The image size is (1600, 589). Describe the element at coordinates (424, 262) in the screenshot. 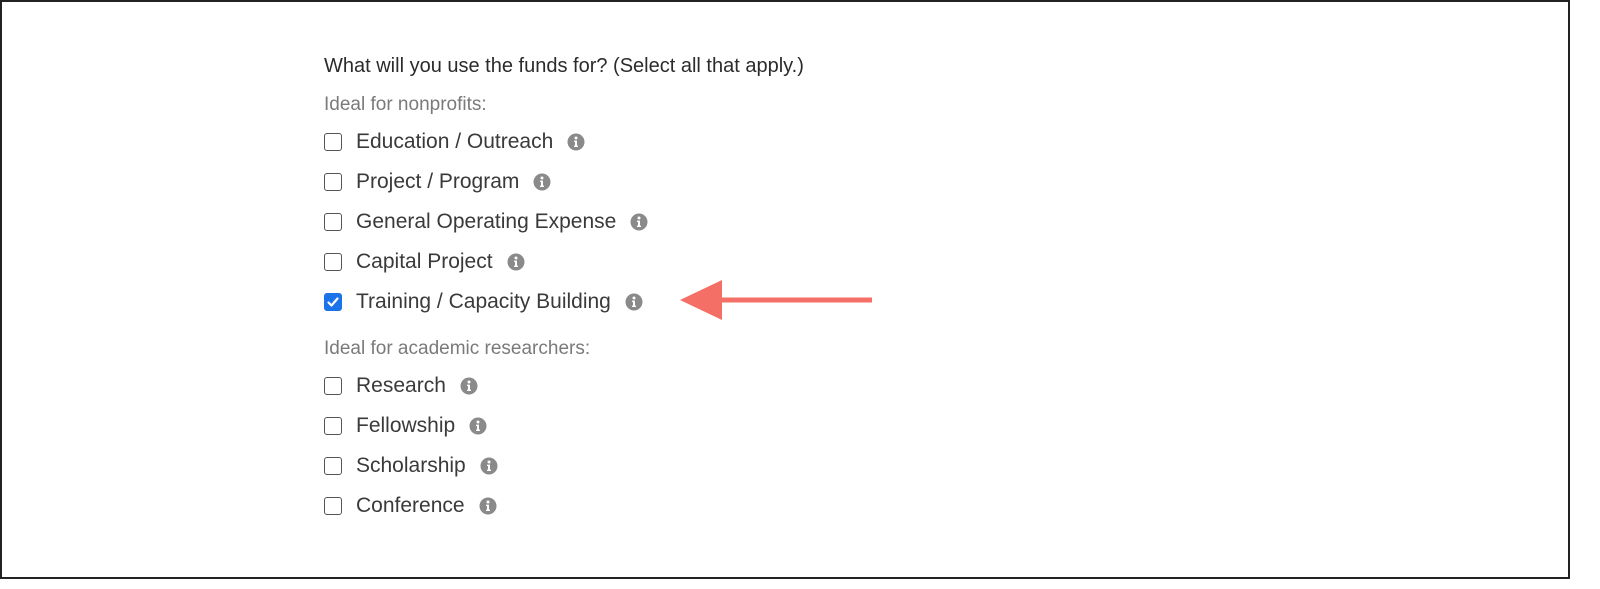

I see `option-label: Capital Project` at that location.